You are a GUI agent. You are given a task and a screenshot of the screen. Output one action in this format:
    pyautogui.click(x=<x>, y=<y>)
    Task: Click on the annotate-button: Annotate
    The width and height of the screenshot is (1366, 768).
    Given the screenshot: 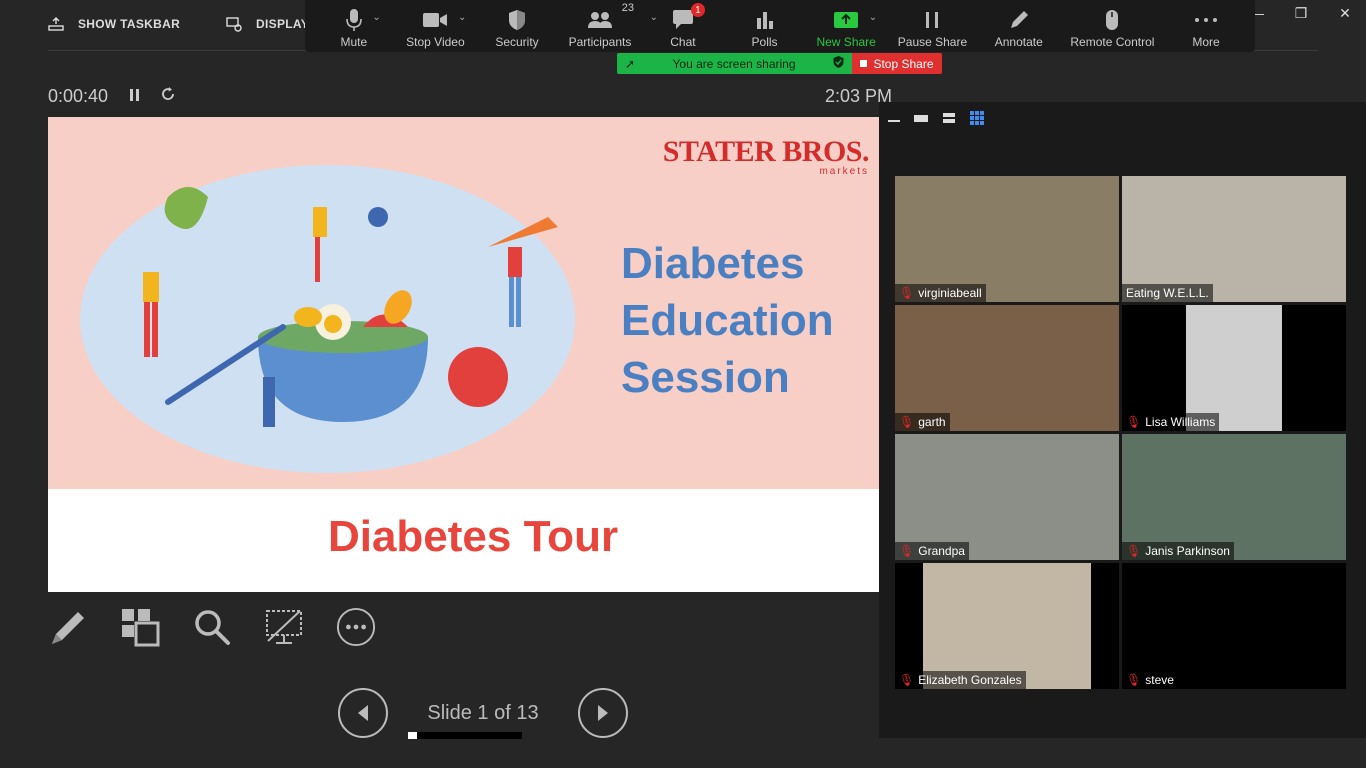 What is the action you would take?
    pyautogui.click(x=1019, y=27)
    